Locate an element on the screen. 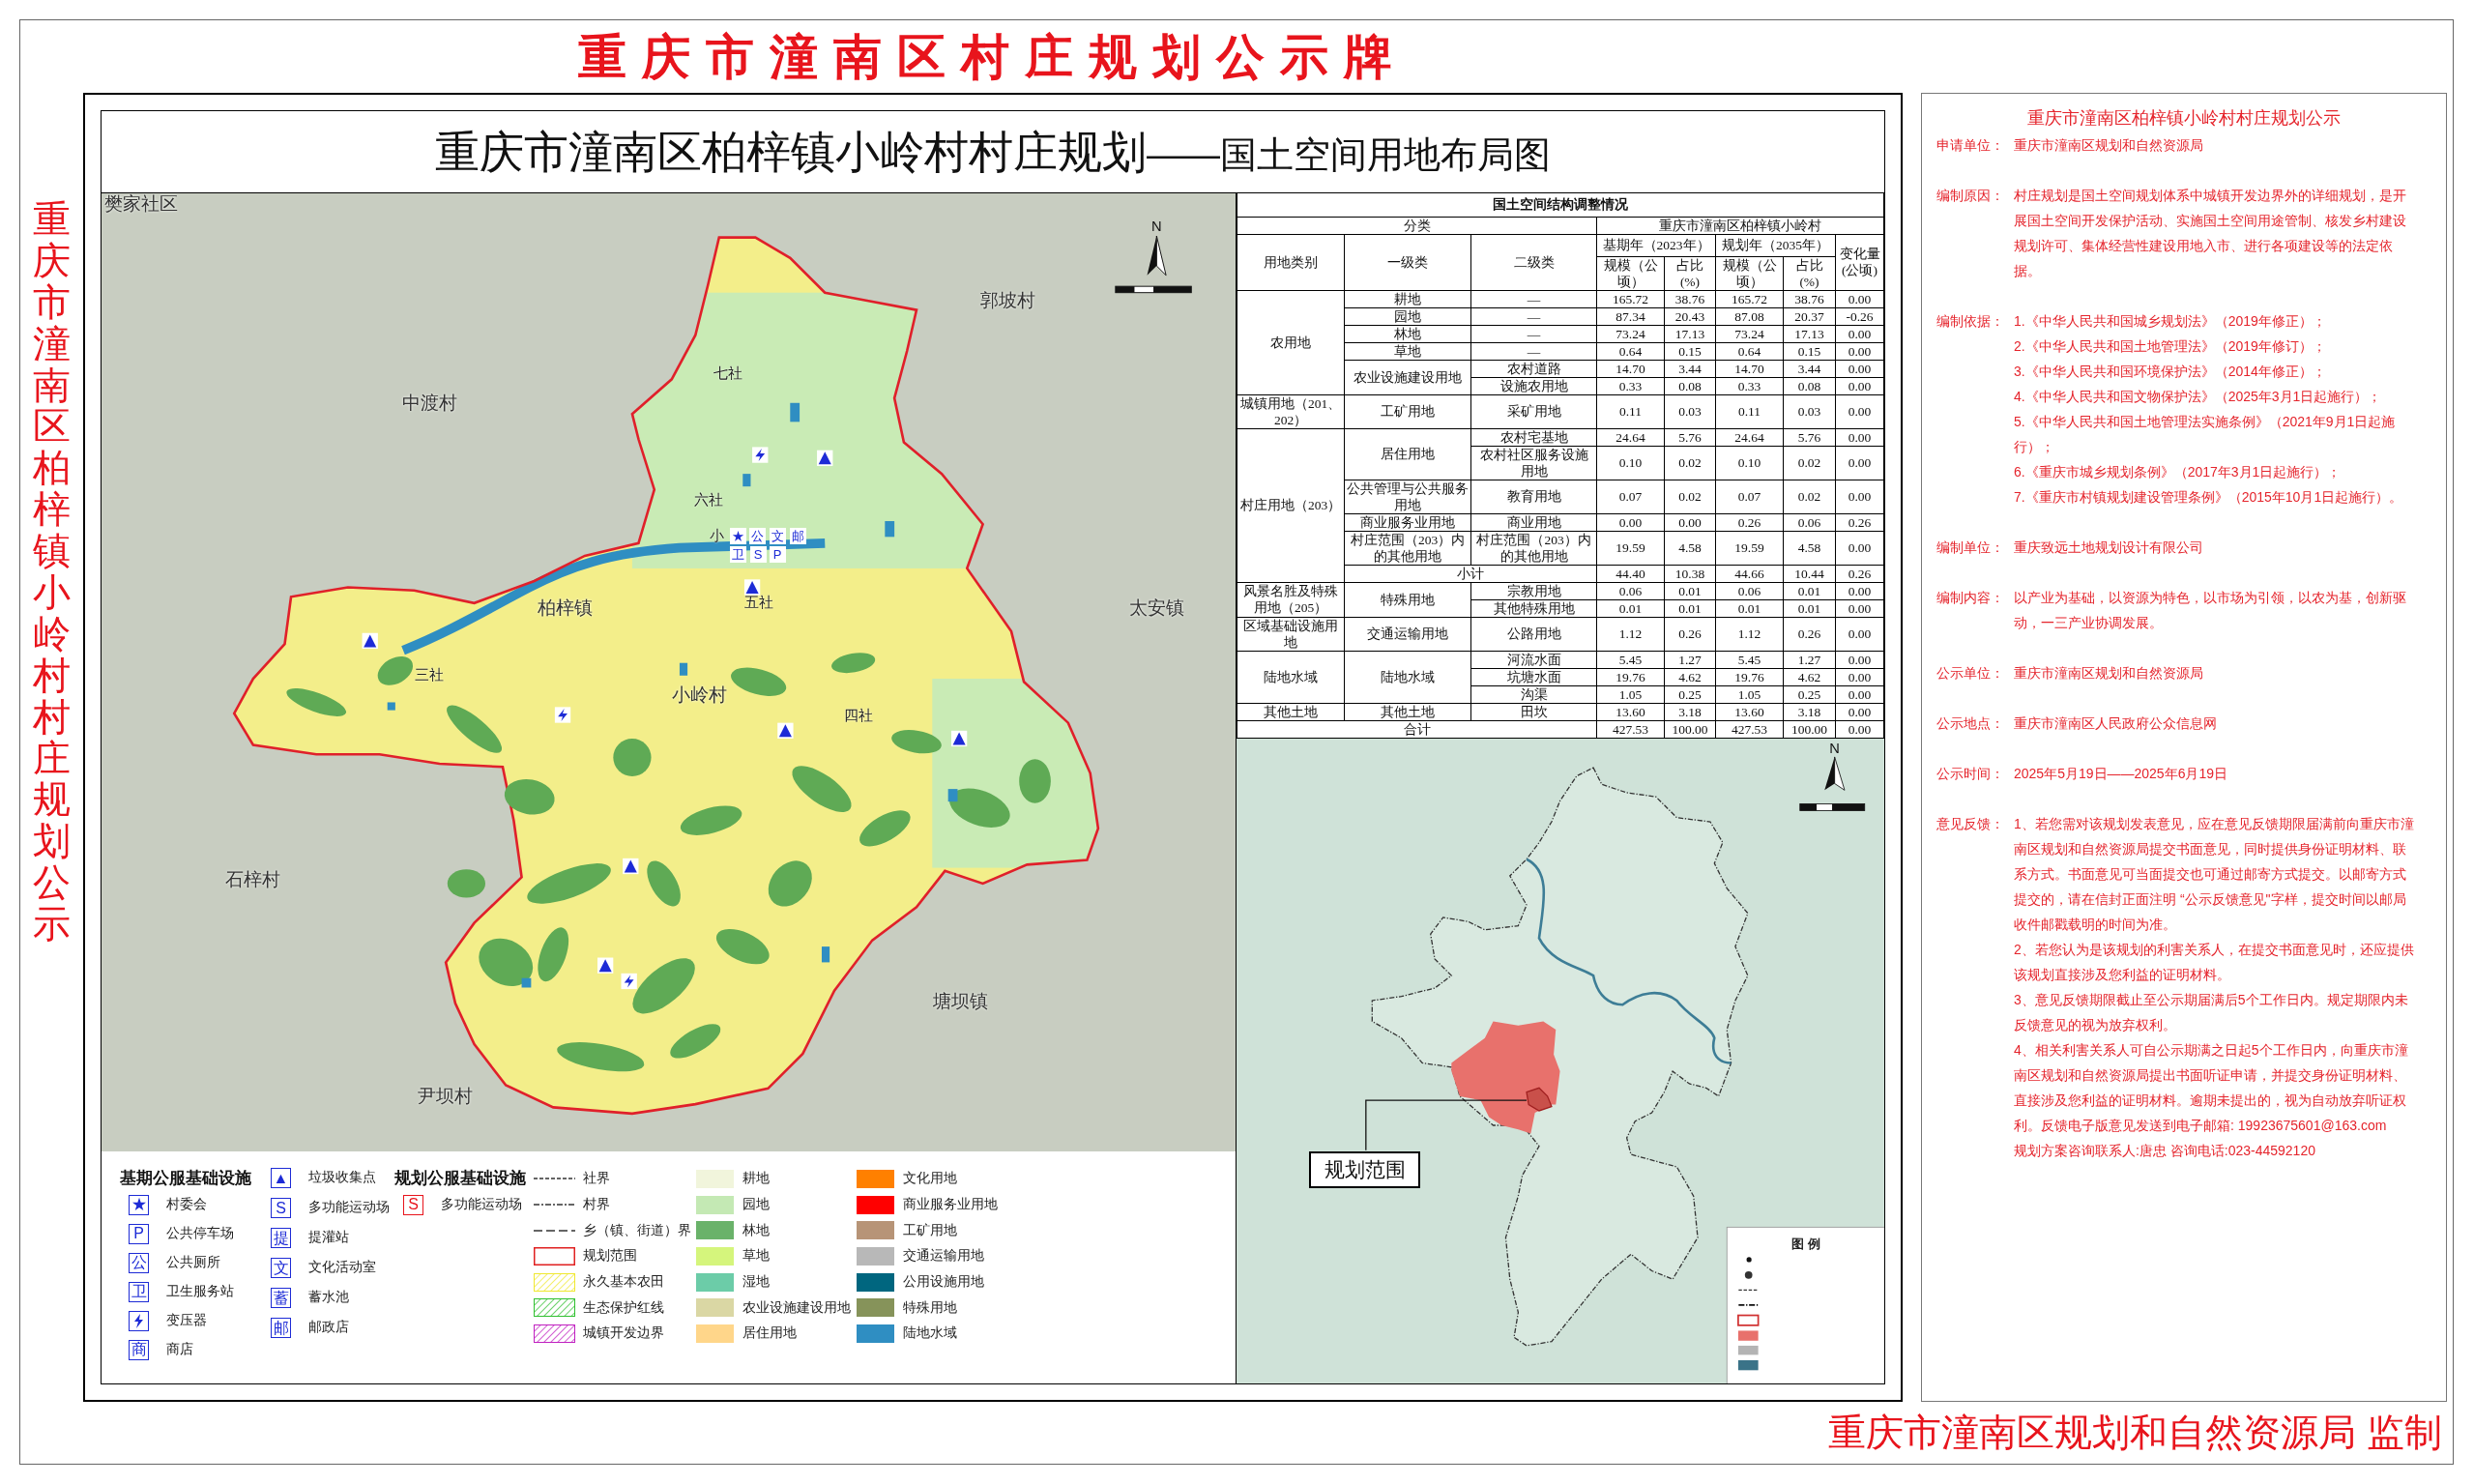 The image size is (2474, 1484). area-label: 五社 is located at coordinates (759, 602).